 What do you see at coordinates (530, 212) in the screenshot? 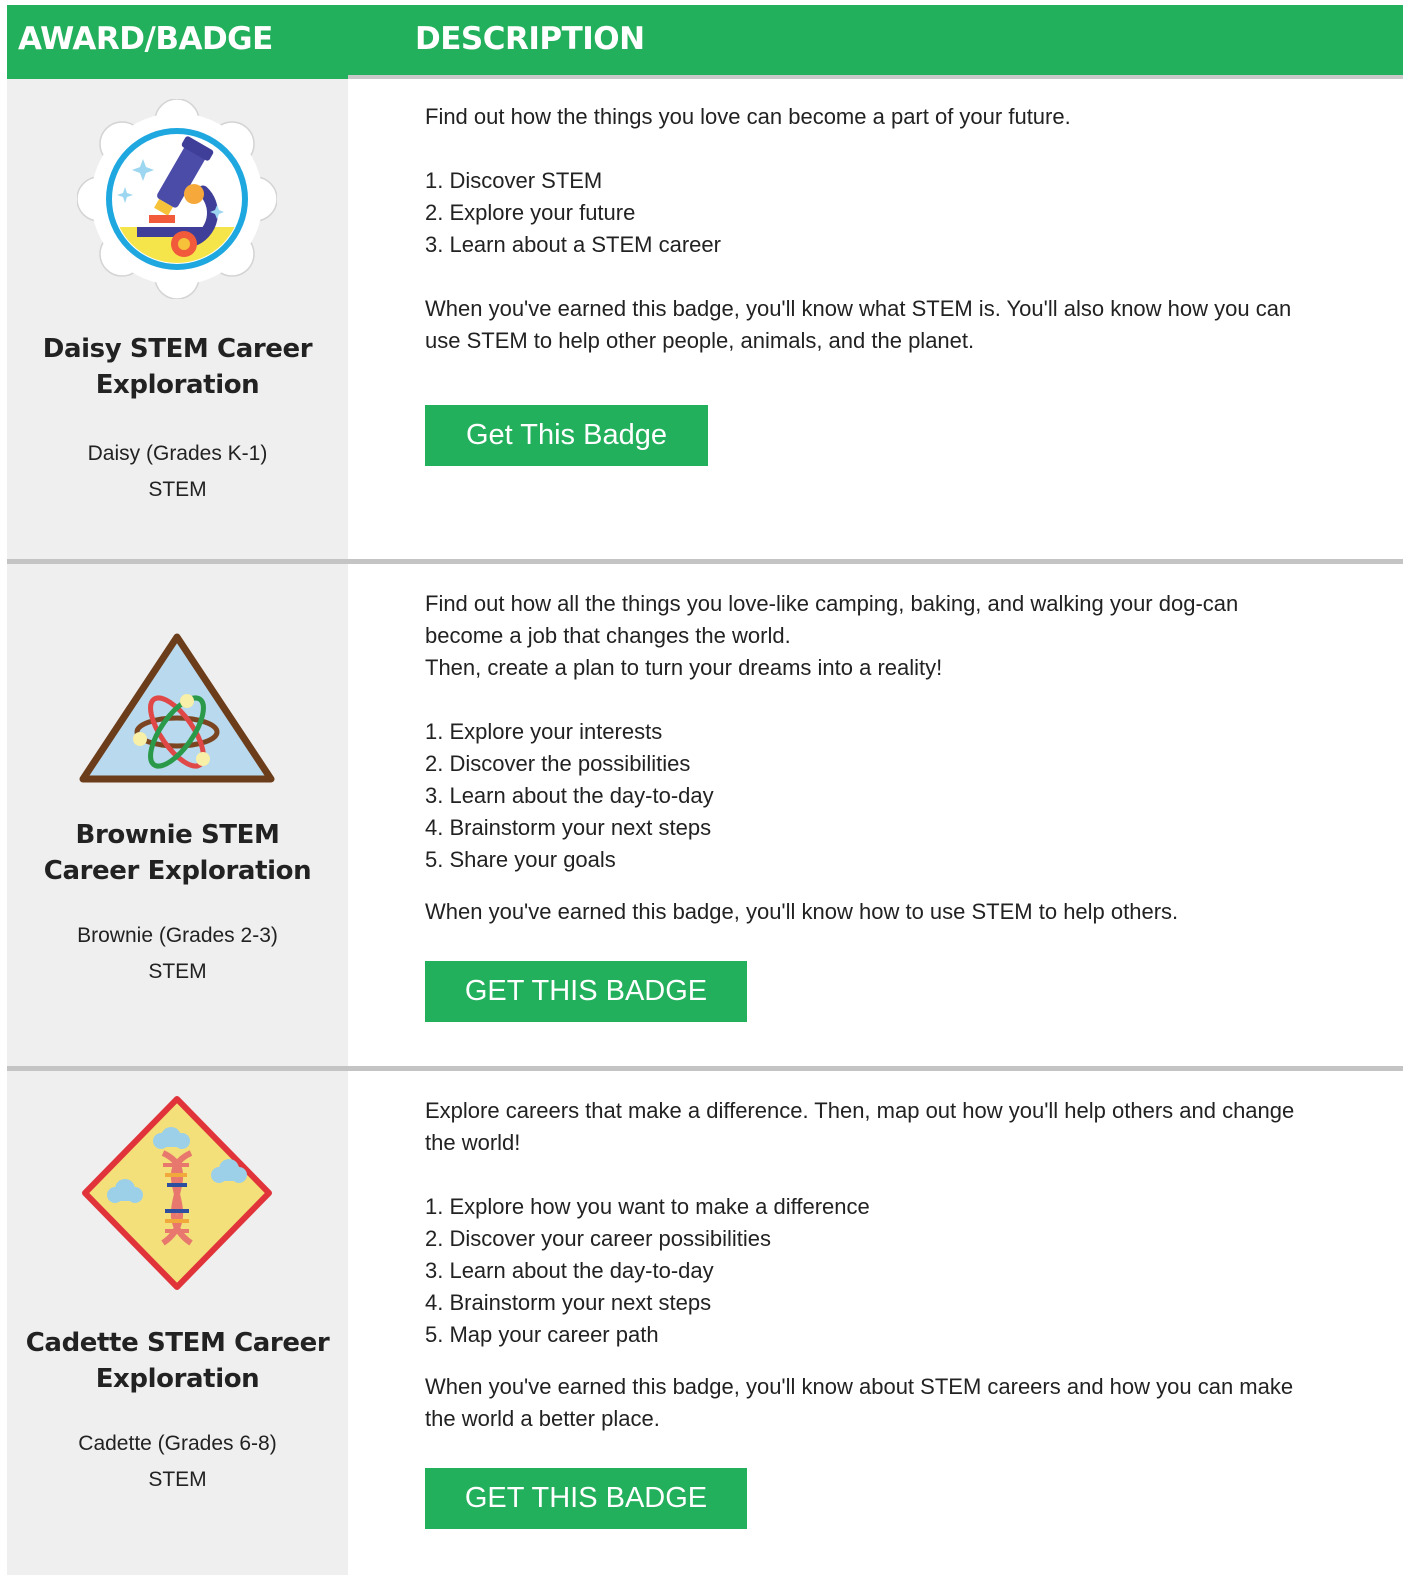
I see `step-item: 2. Explore your future` at bounding box center [530, 212].